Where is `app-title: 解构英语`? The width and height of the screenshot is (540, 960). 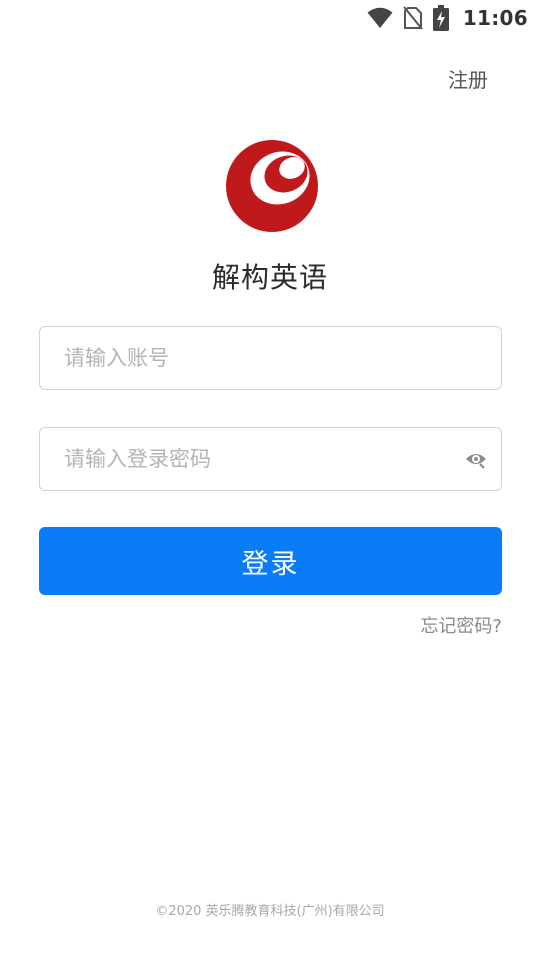
app-title: 解构英语 is located at coordinates (269, 277).